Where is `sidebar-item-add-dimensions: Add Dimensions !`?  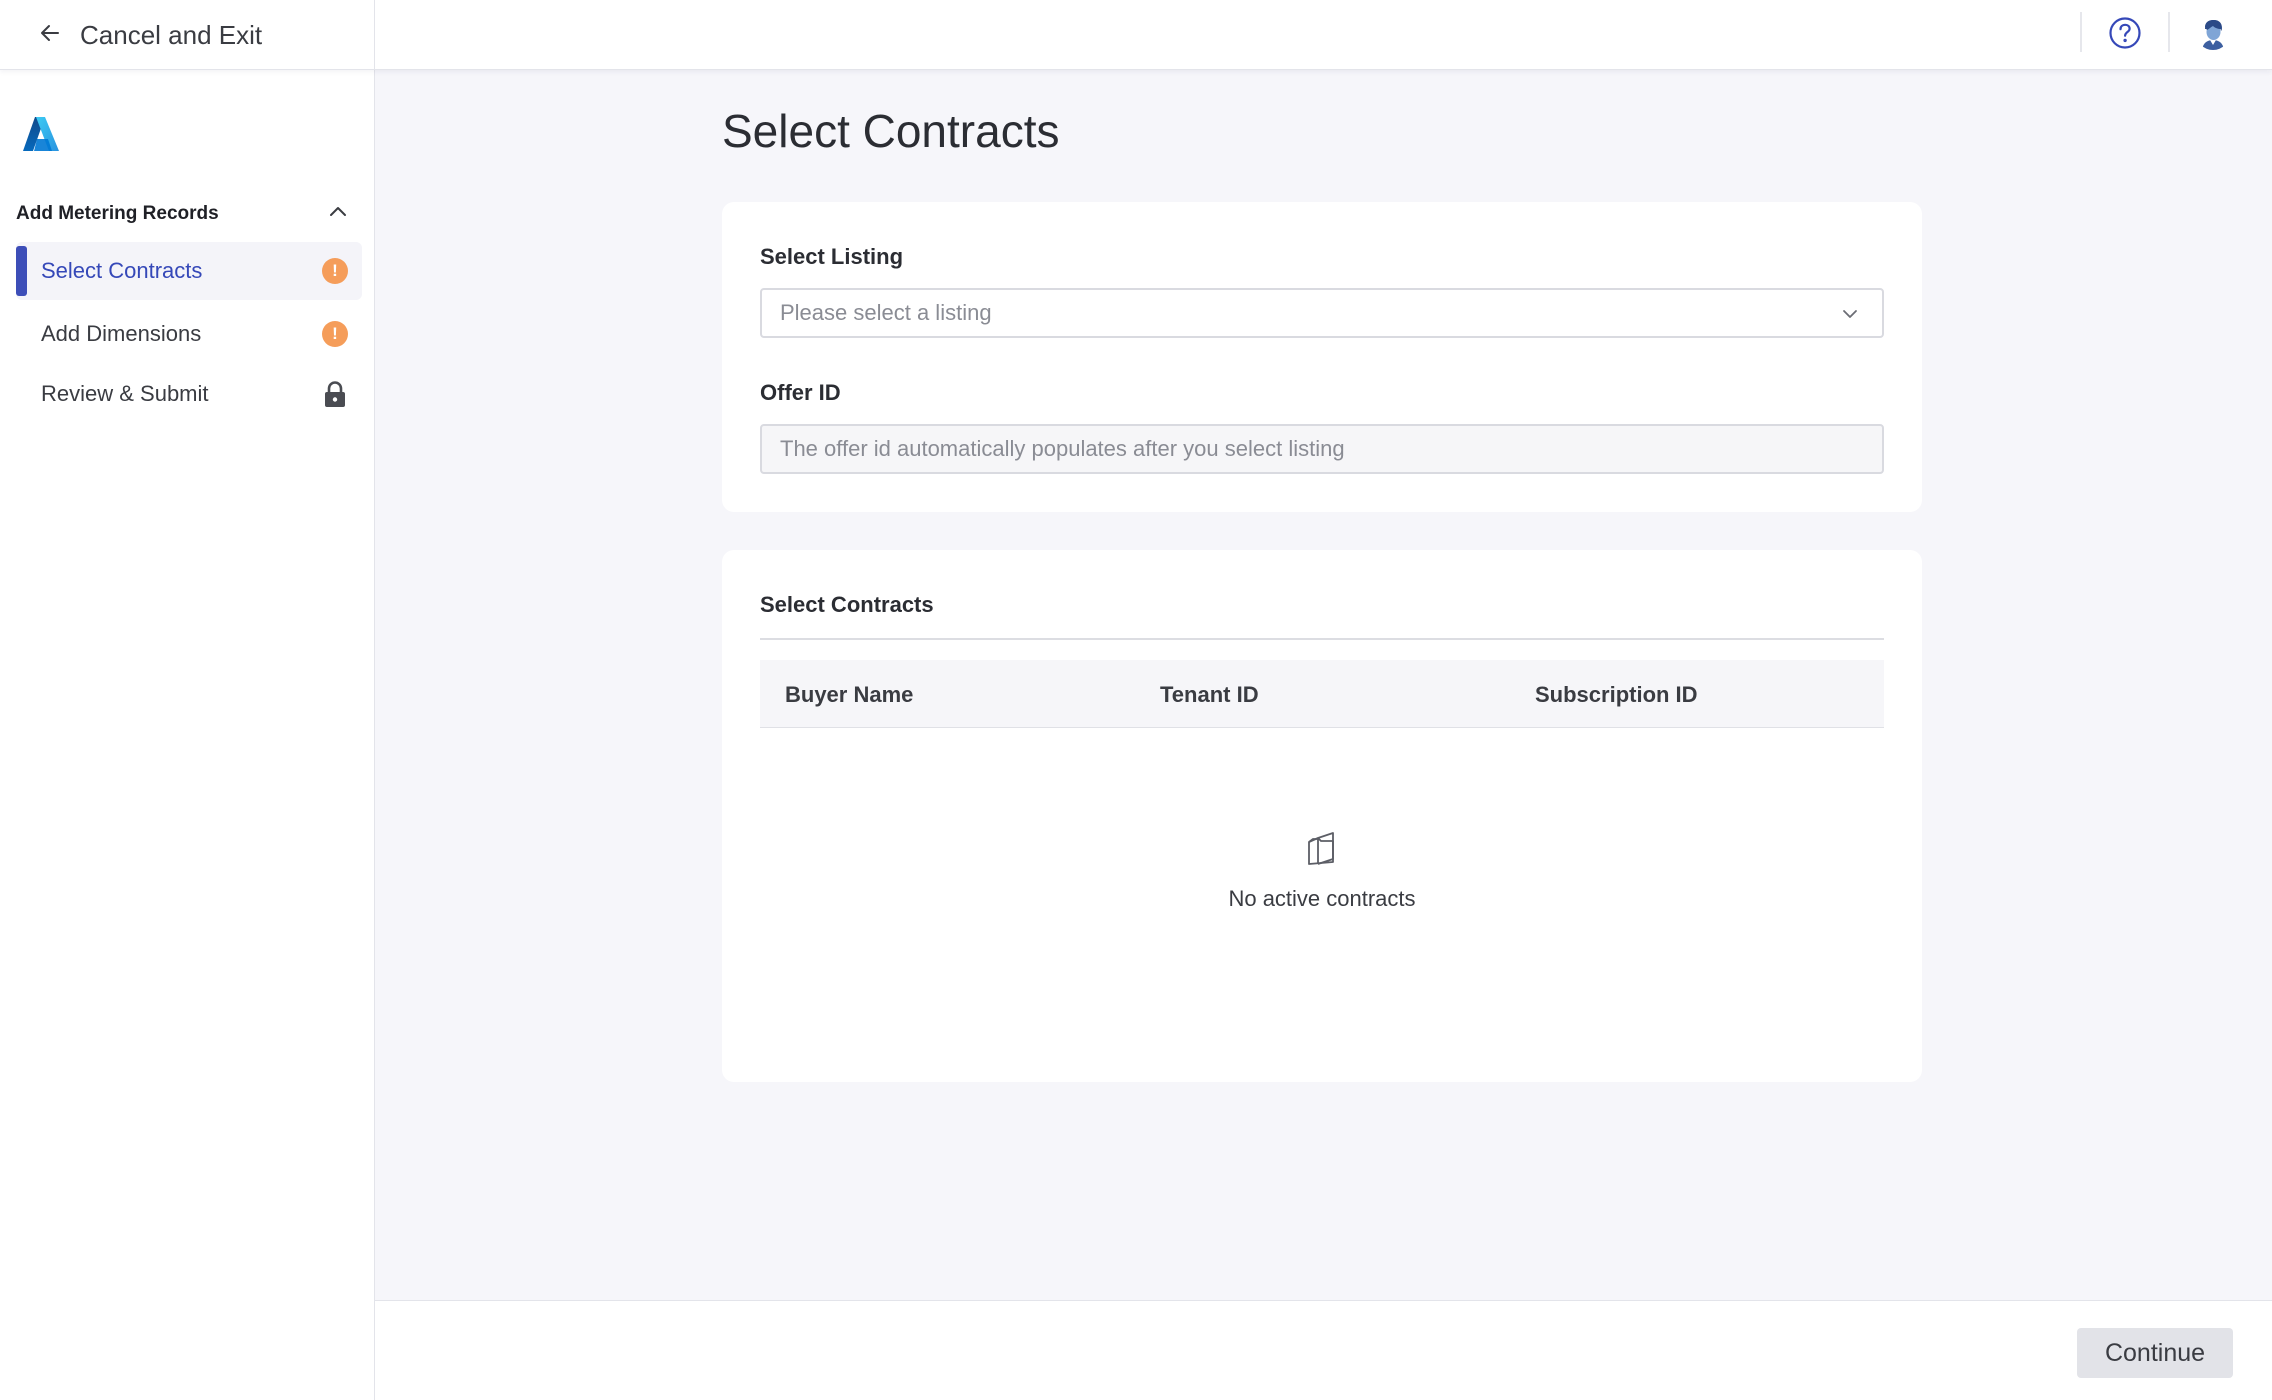 sidebar-item-add-dimensions: Add Dimensions ! is located at coordinates (189, 334).